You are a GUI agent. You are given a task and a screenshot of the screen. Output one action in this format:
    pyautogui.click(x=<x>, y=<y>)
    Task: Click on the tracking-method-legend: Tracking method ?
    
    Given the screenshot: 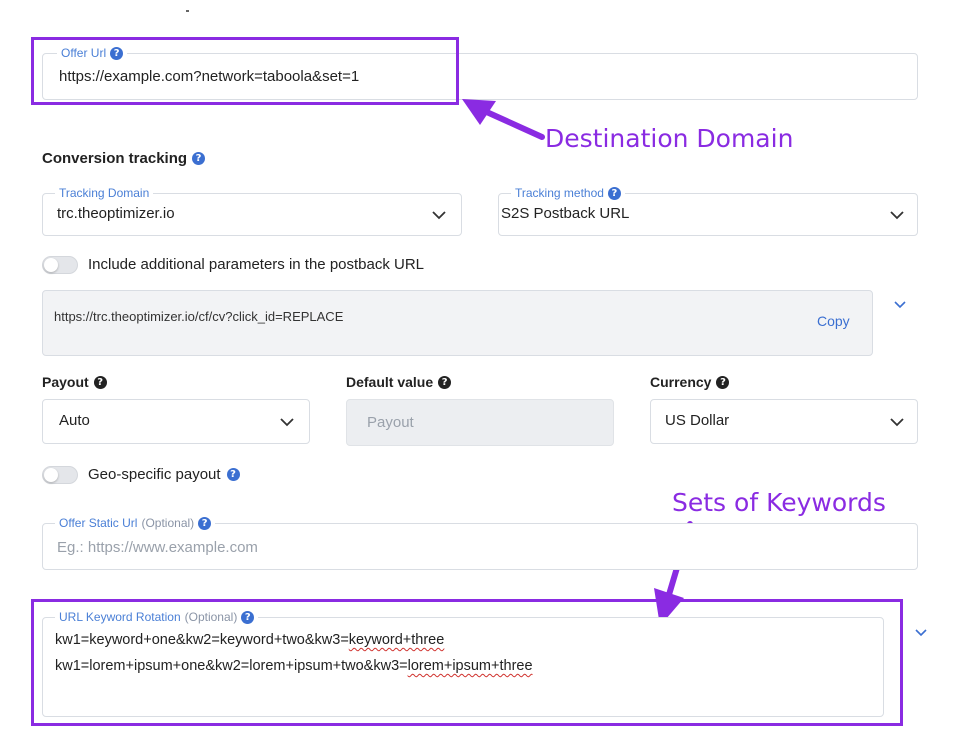 What is the action you would take?
    pyautogui.click(x=568, y=193)
    